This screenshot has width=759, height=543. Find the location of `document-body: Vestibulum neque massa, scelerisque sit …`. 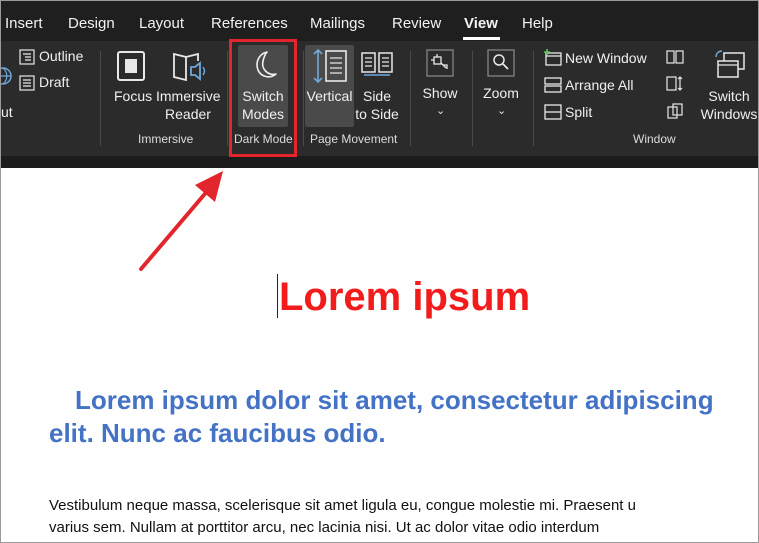

document-body: Vestibulum neque massa, scelerisque sit … is located at coordinates (403, 517).